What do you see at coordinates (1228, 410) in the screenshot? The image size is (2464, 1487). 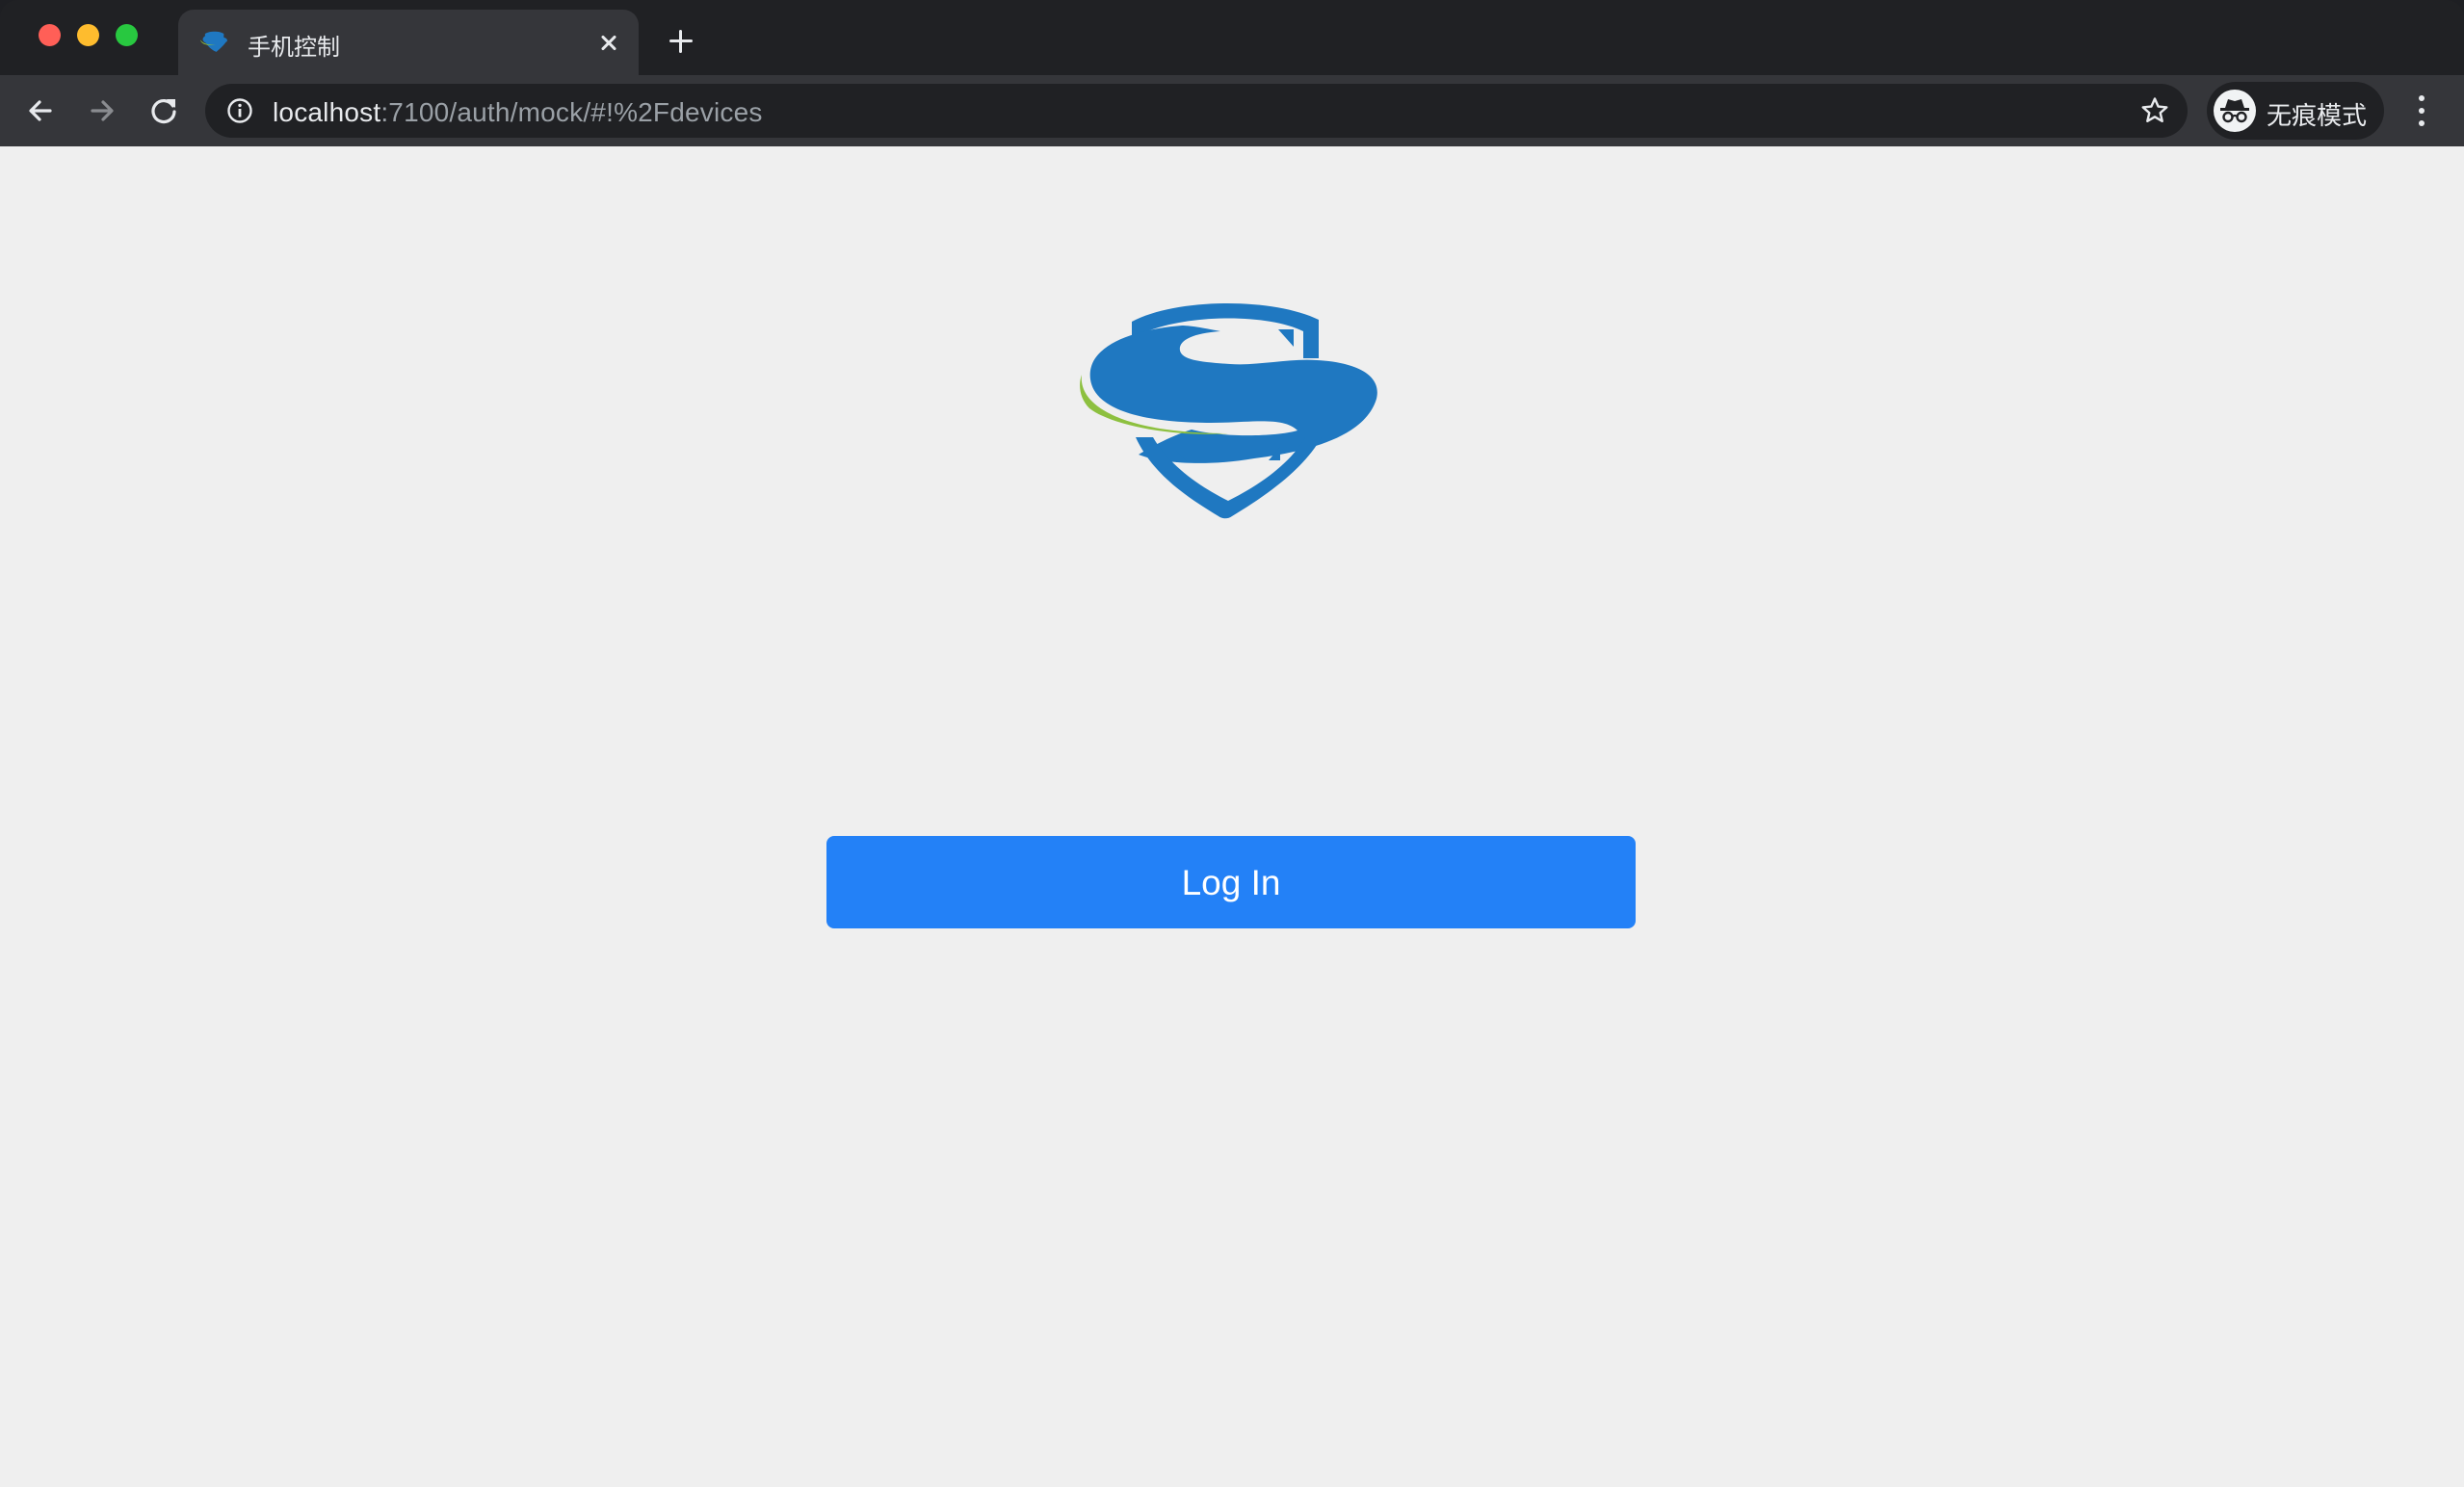 I see `shield-s-logo` at bounding box center [1228, 410].